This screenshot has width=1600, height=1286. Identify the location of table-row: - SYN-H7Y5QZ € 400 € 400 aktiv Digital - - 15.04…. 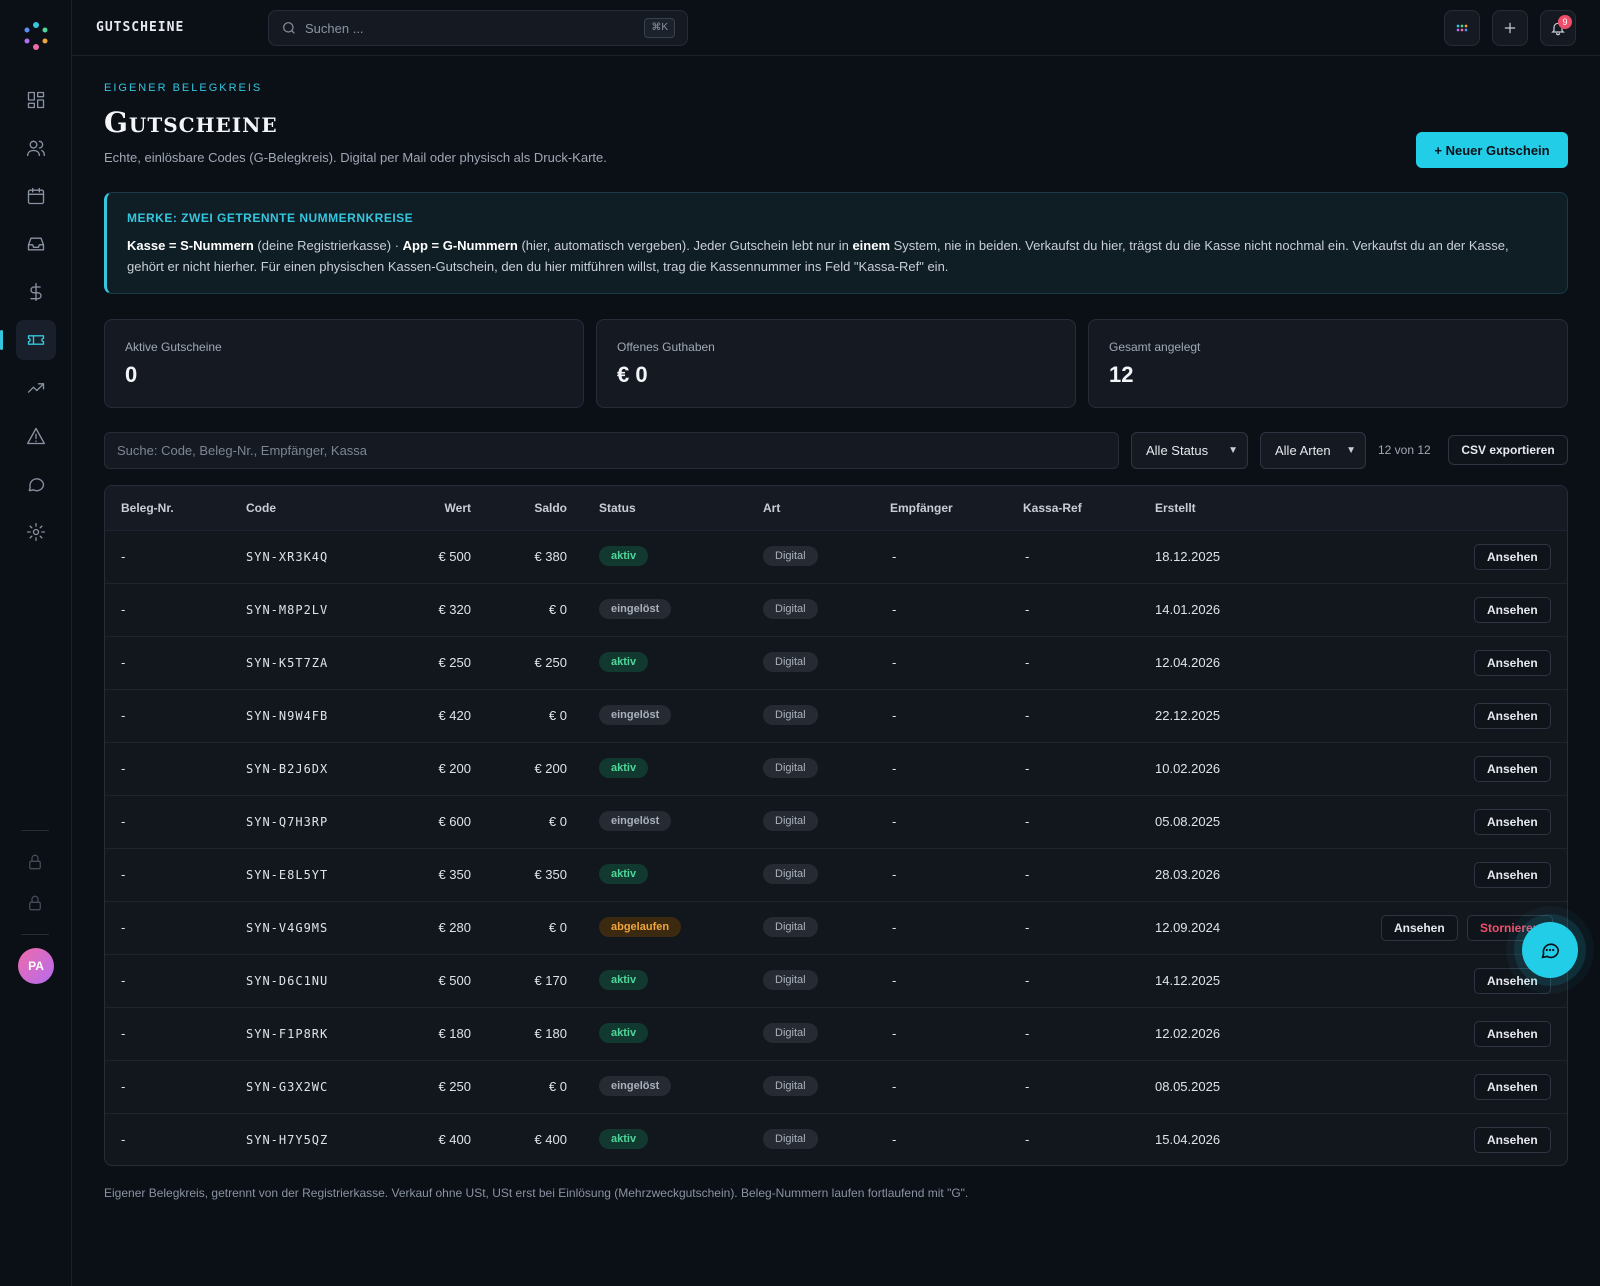
(836, 1139).